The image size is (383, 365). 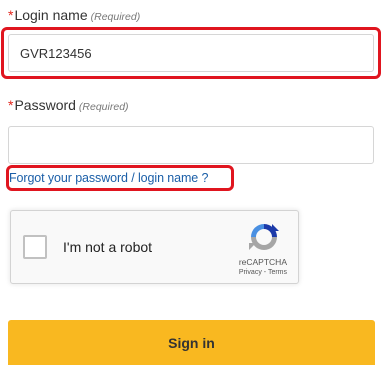 What do you see at coordinates (120, 178) in the screenshot?
I see `forgot-link-highlight` at bounding box center [120, 178].